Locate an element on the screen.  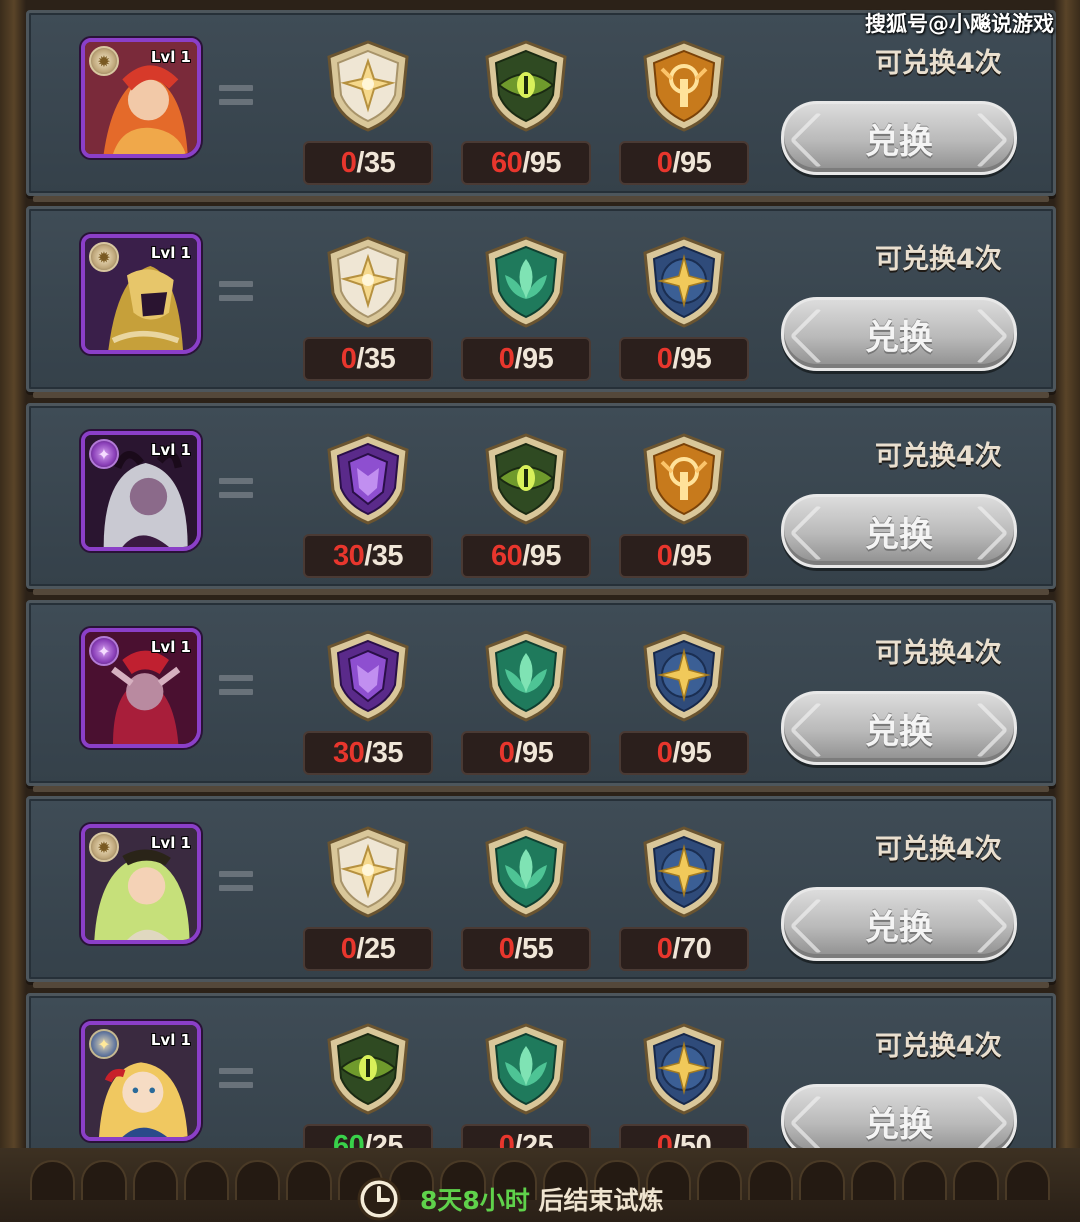
required-item: 0/25 is located at coordinates (368, 901).